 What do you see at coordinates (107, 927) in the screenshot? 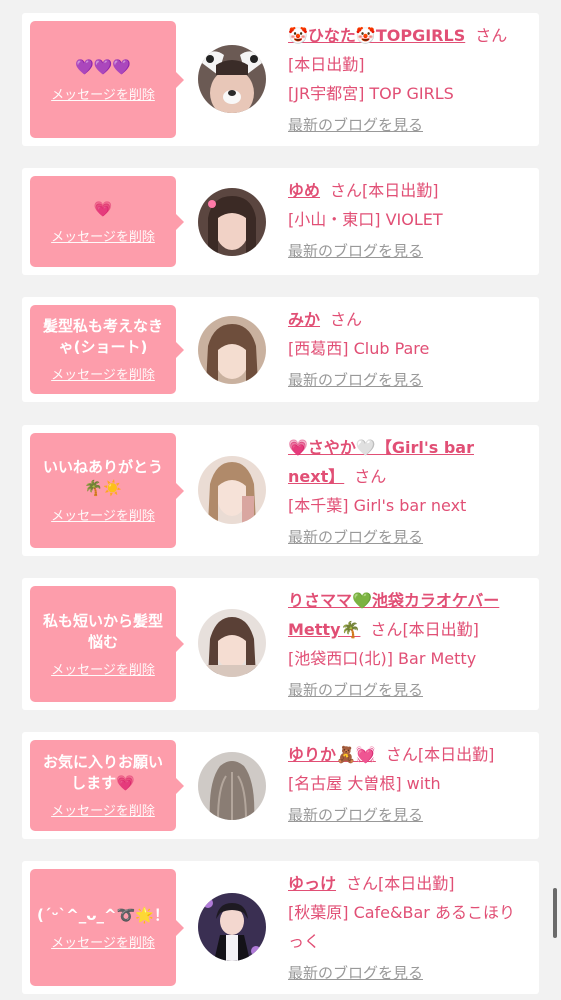
I see `message-bubble: (ˊᵕˋ^_ᴗ_^➰🌟！ メッセージを削除` at bounding box center [107, 927].